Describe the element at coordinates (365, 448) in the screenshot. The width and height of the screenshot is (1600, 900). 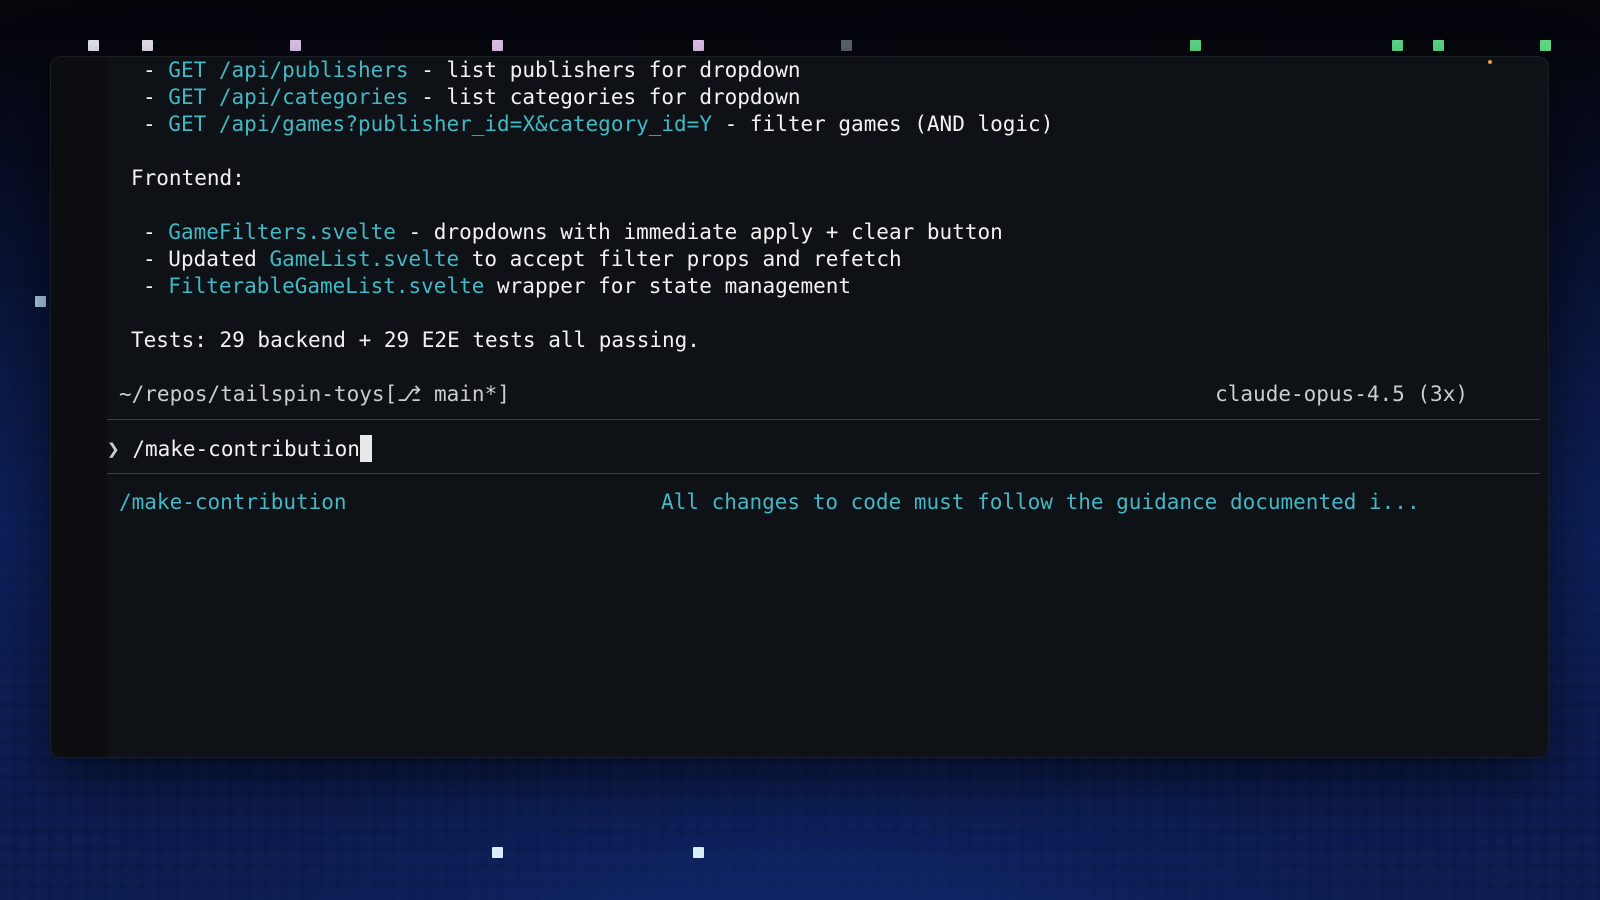
I see `text-cursor` at that location.